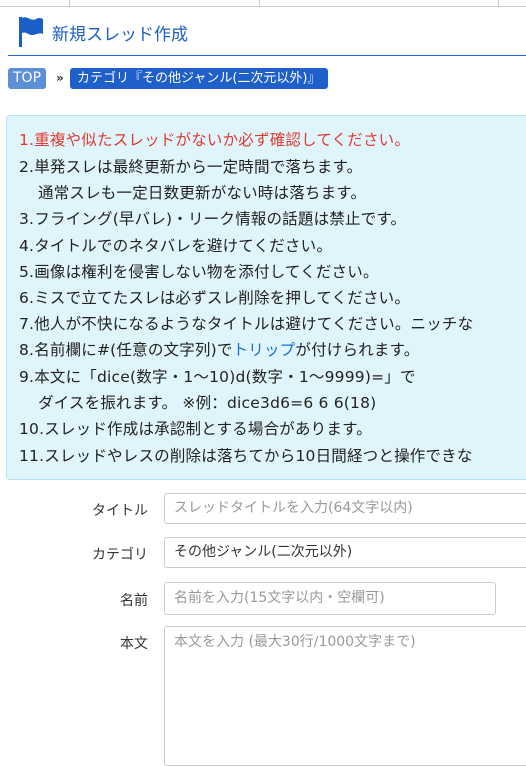 Image resolution: width=526 pixels, height=766 pixels. What do you see at coordinates (246, 324) in the screenshot?
I see `notice-item: 7.他人が不快になるようなタイトルは避けてください。ニッチな` at bounding box center [246, 324].